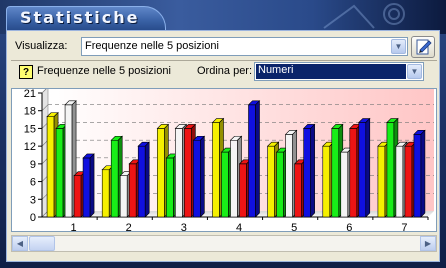 Image resolution: width=446 pixels, height=268 pixels. What do you see at coordinates (129, 226) in the screenshot?
I see `x-tick-label: 2` at bounding box center [129, 226].